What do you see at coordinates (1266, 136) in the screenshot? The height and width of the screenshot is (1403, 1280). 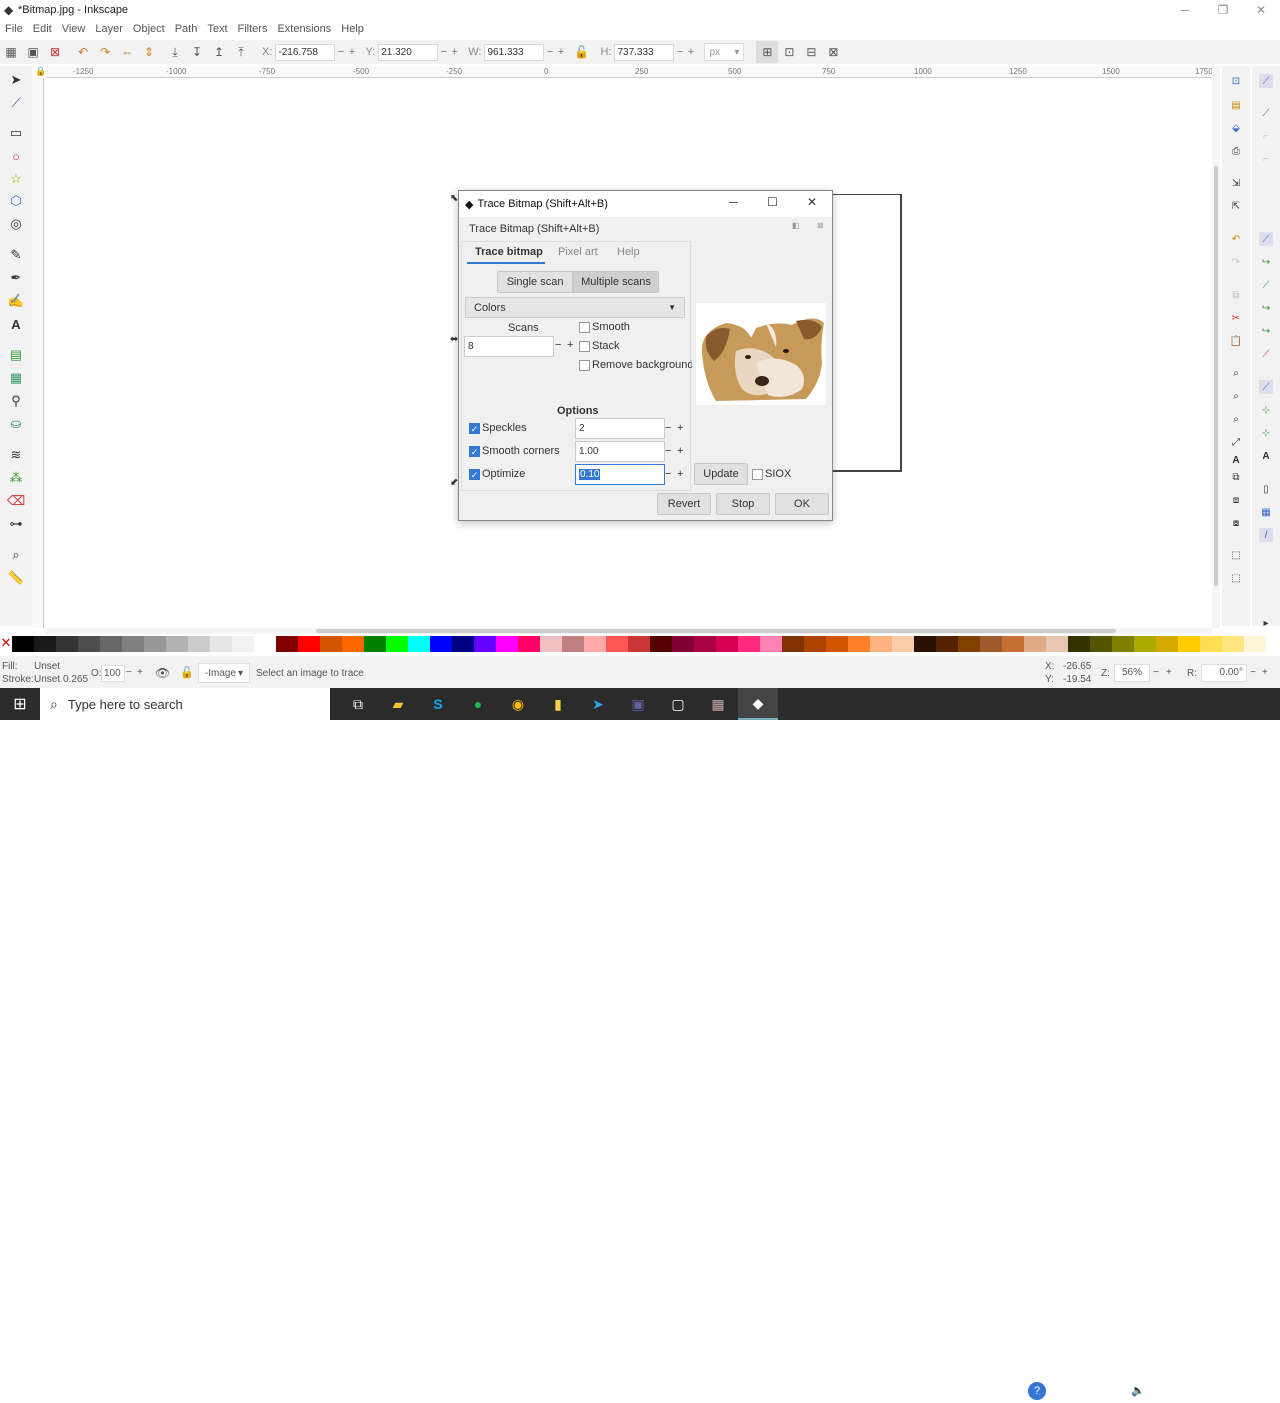 I see `snap-bbox-edge-icon: ⌐` at bounding box center [1266, 136].